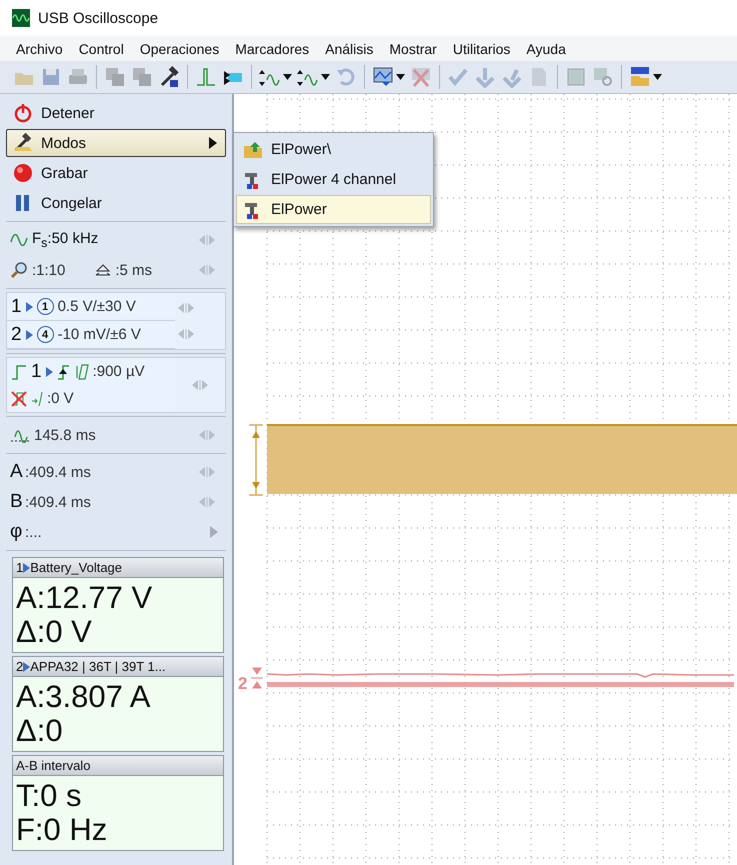  I want to click on menu-entry: ElPower\, so click(333, 149).